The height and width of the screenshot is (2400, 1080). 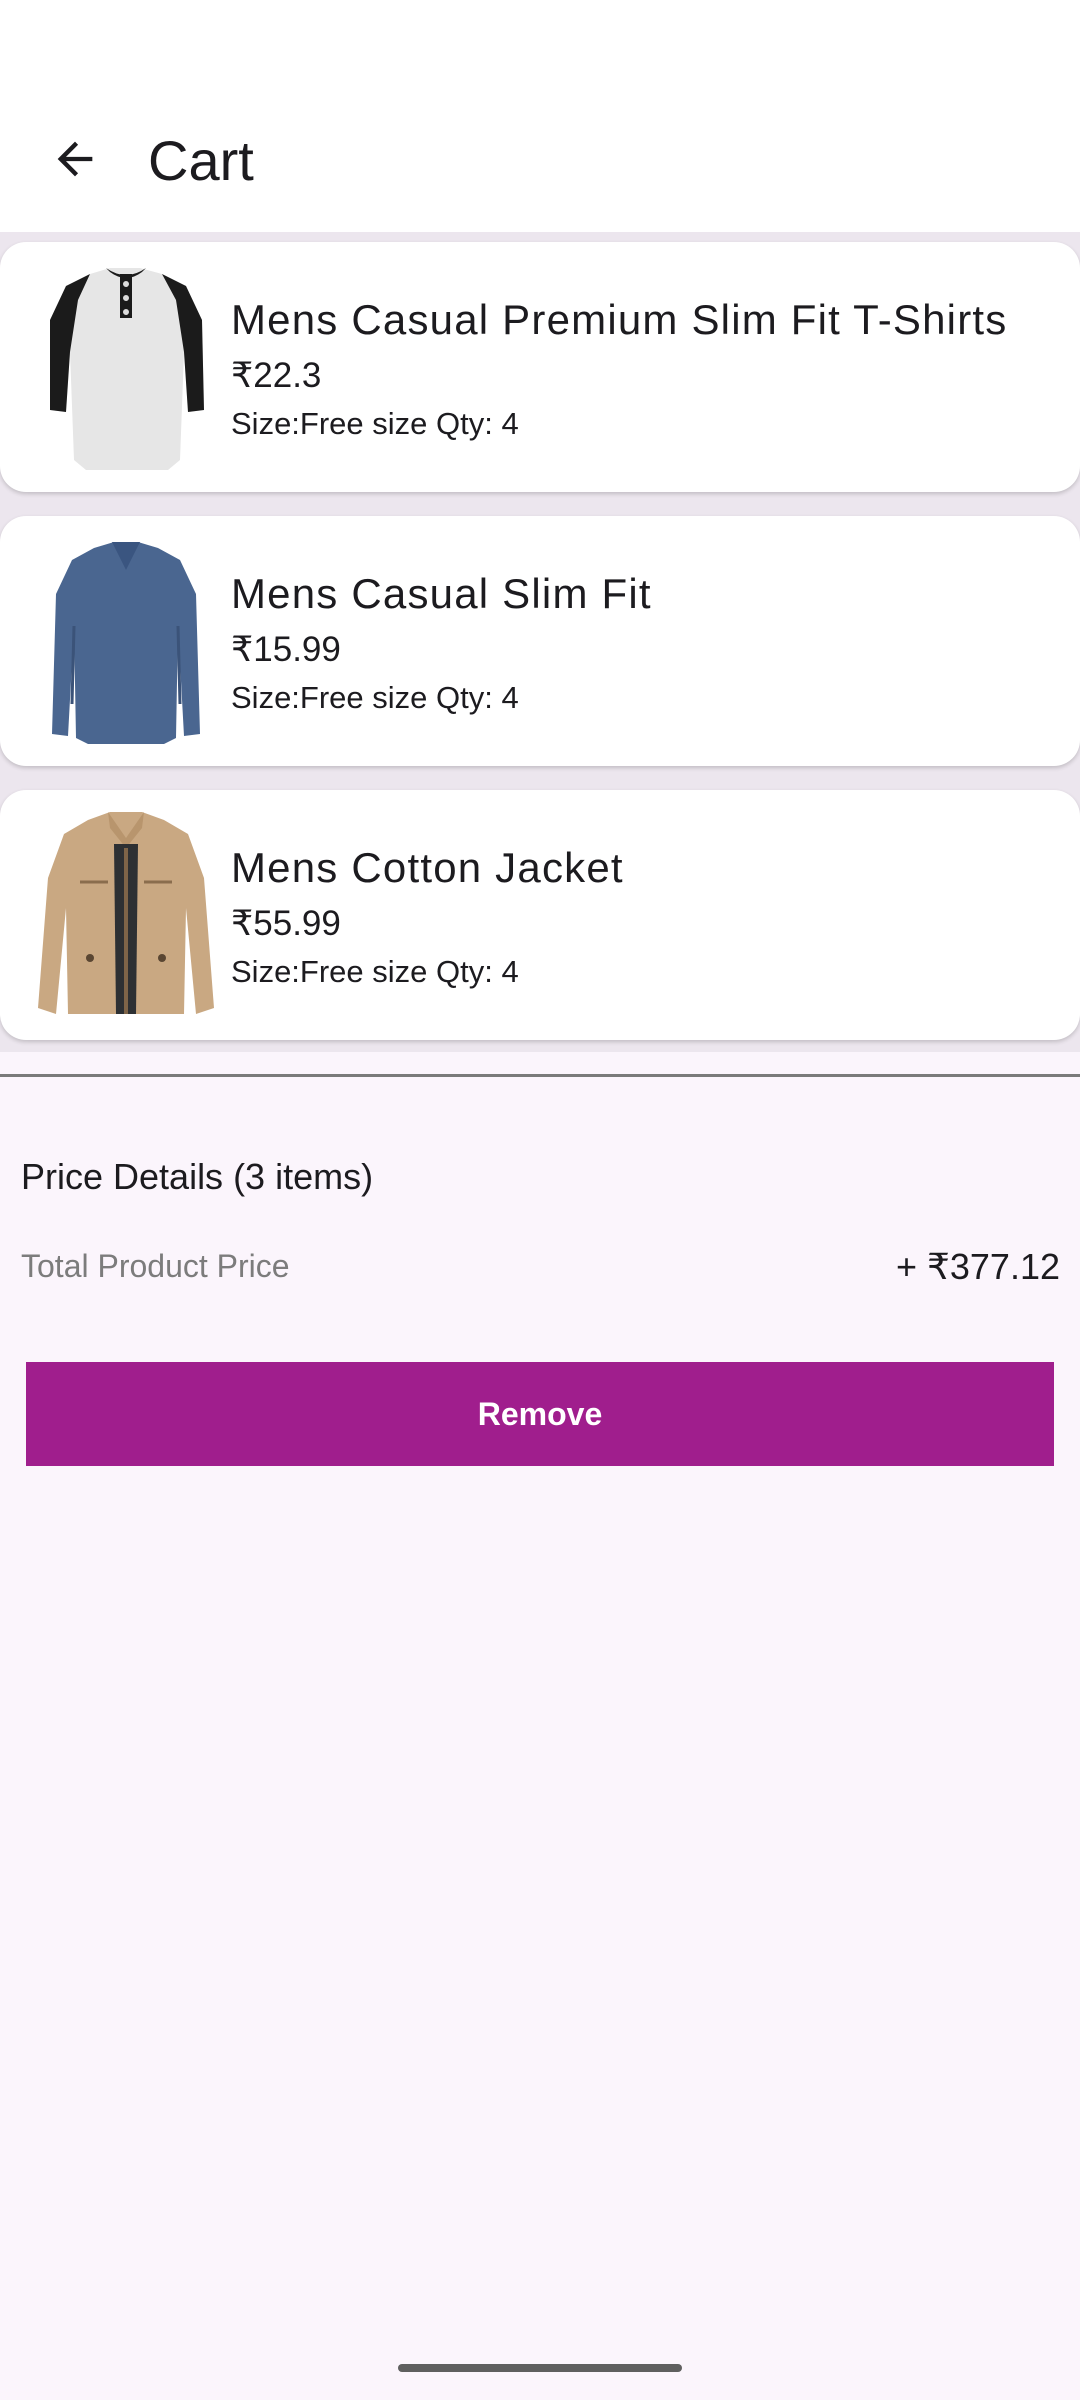 What do you see at coordinates (126, 913) in the screenshot?
I see `khaki-cotton-jacket-image` at bounding box center [126, 913].